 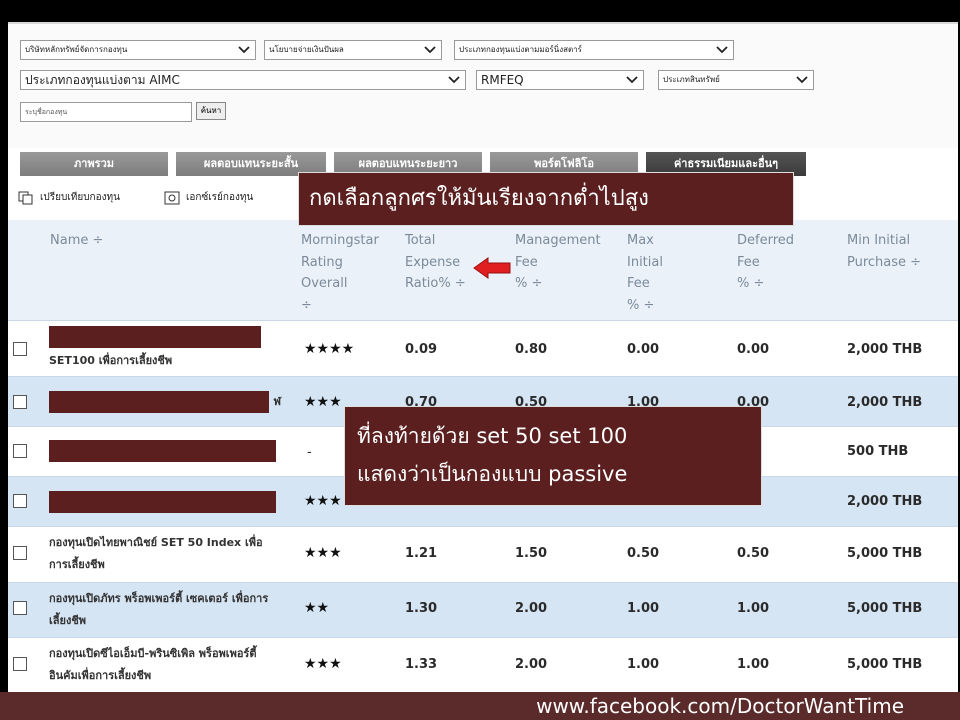 What do you see at coordinates (480, 706) in the screenshot?
I see `footer-bar: www.facebook.com/DoctorWantTime` at bounding box center [480, 706].